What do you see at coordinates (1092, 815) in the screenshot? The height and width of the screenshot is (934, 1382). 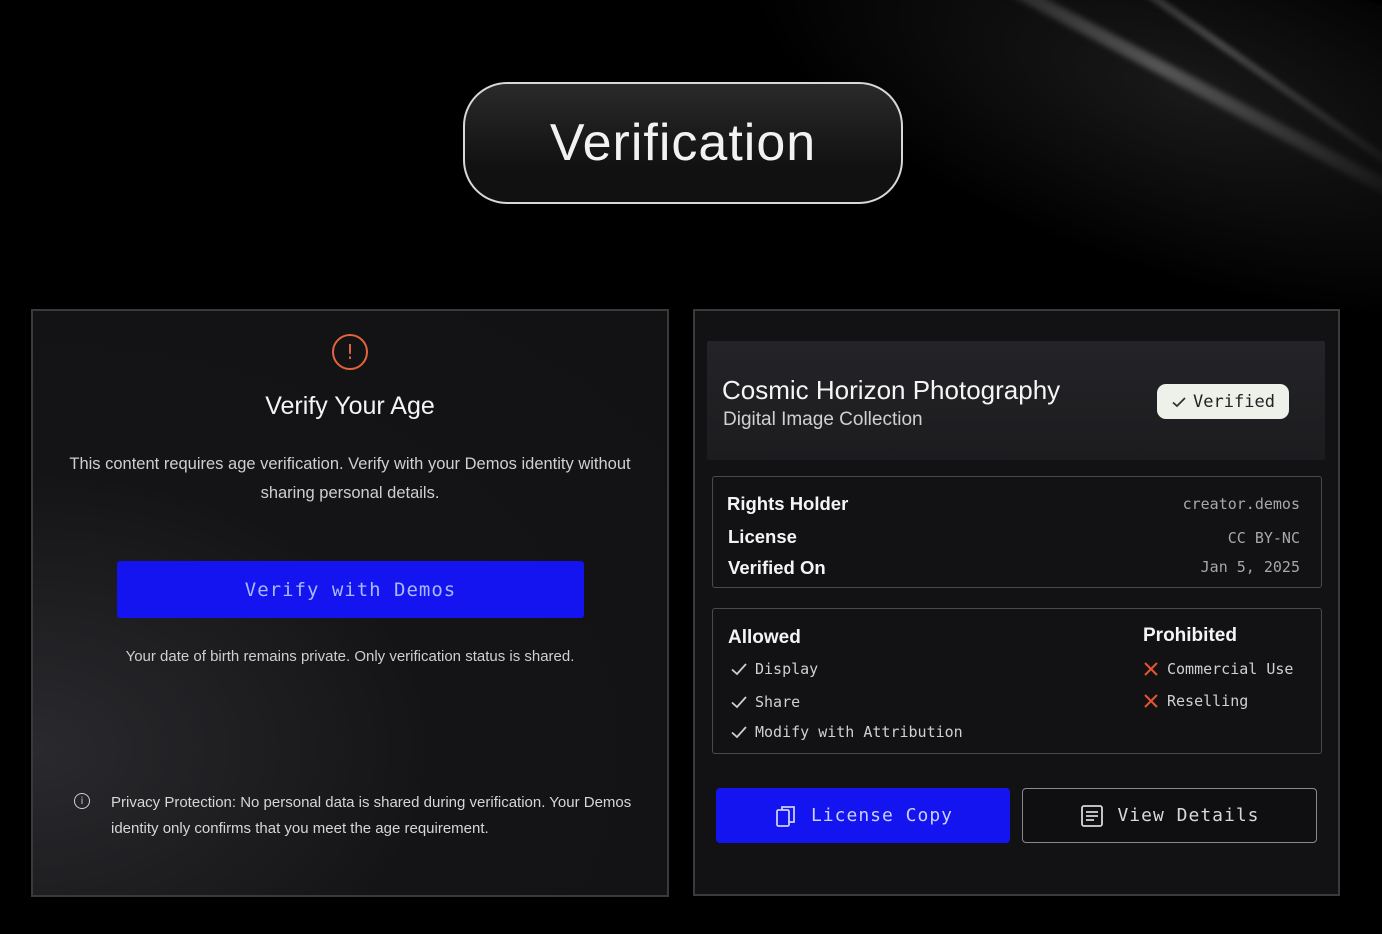 I see `document-icon` at bounding box center [1092, 815].